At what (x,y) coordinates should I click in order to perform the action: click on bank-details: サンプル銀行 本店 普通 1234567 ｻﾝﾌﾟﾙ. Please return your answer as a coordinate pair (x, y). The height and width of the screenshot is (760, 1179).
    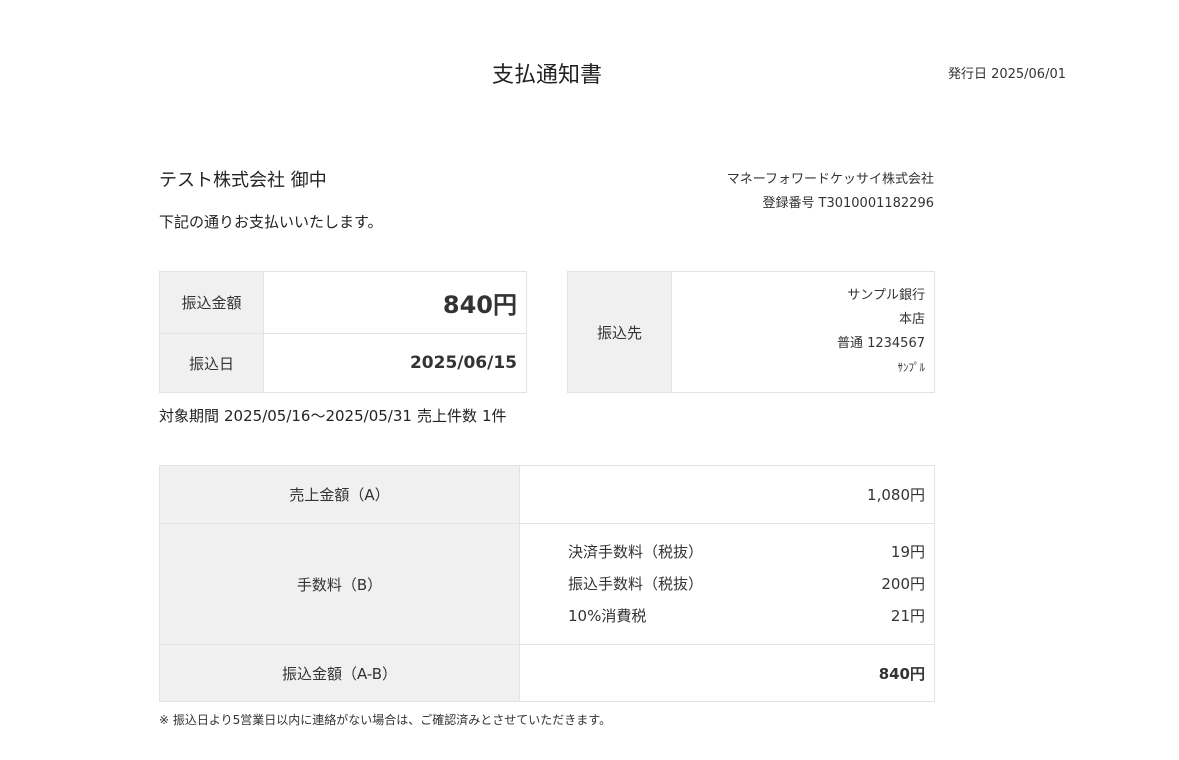
    Looking at the image, I should click on (803, 332).